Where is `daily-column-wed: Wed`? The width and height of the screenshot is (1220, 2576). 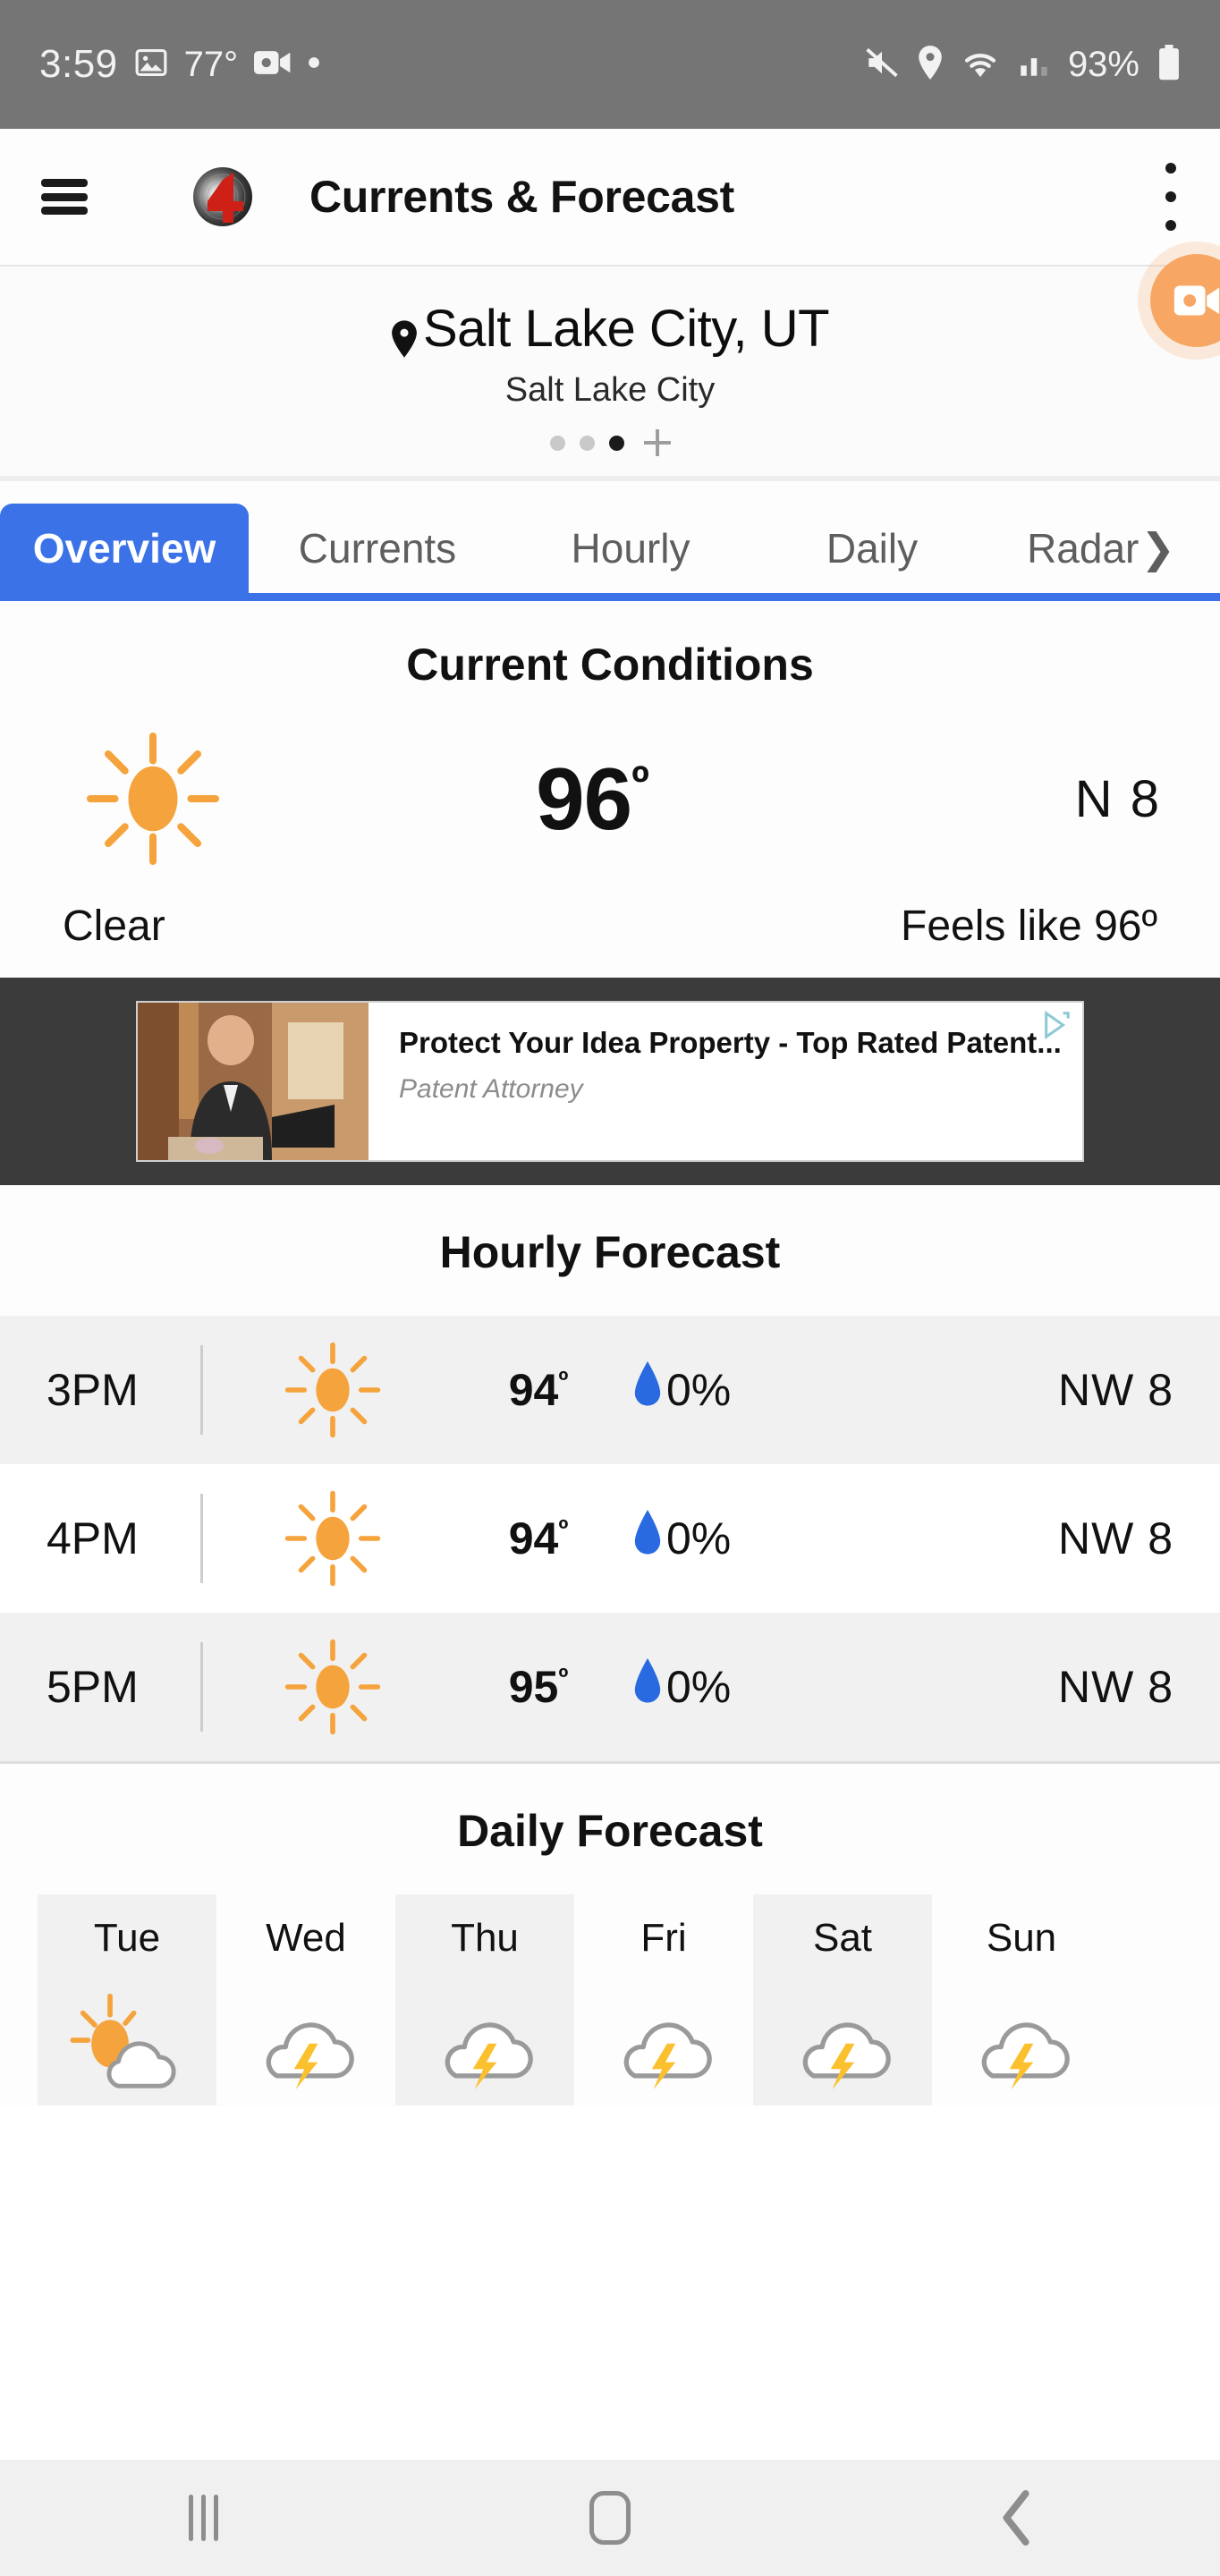 daily-column-wed: Wed is located at coordinates (306, 2000).